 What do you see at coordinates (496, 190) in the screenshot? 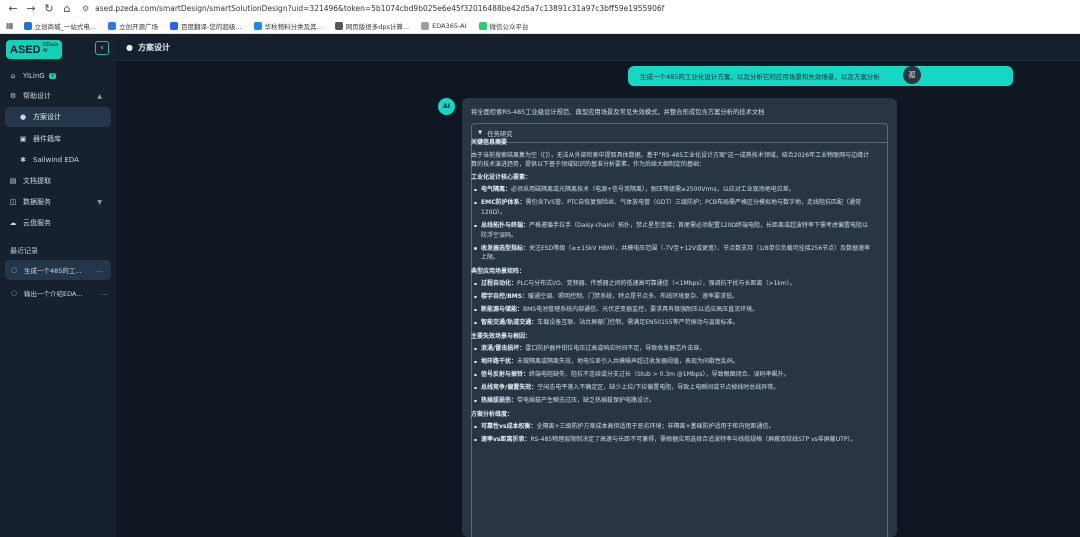
I see `bullet-term: 电气隔离：` at bounding box center [496, 190].